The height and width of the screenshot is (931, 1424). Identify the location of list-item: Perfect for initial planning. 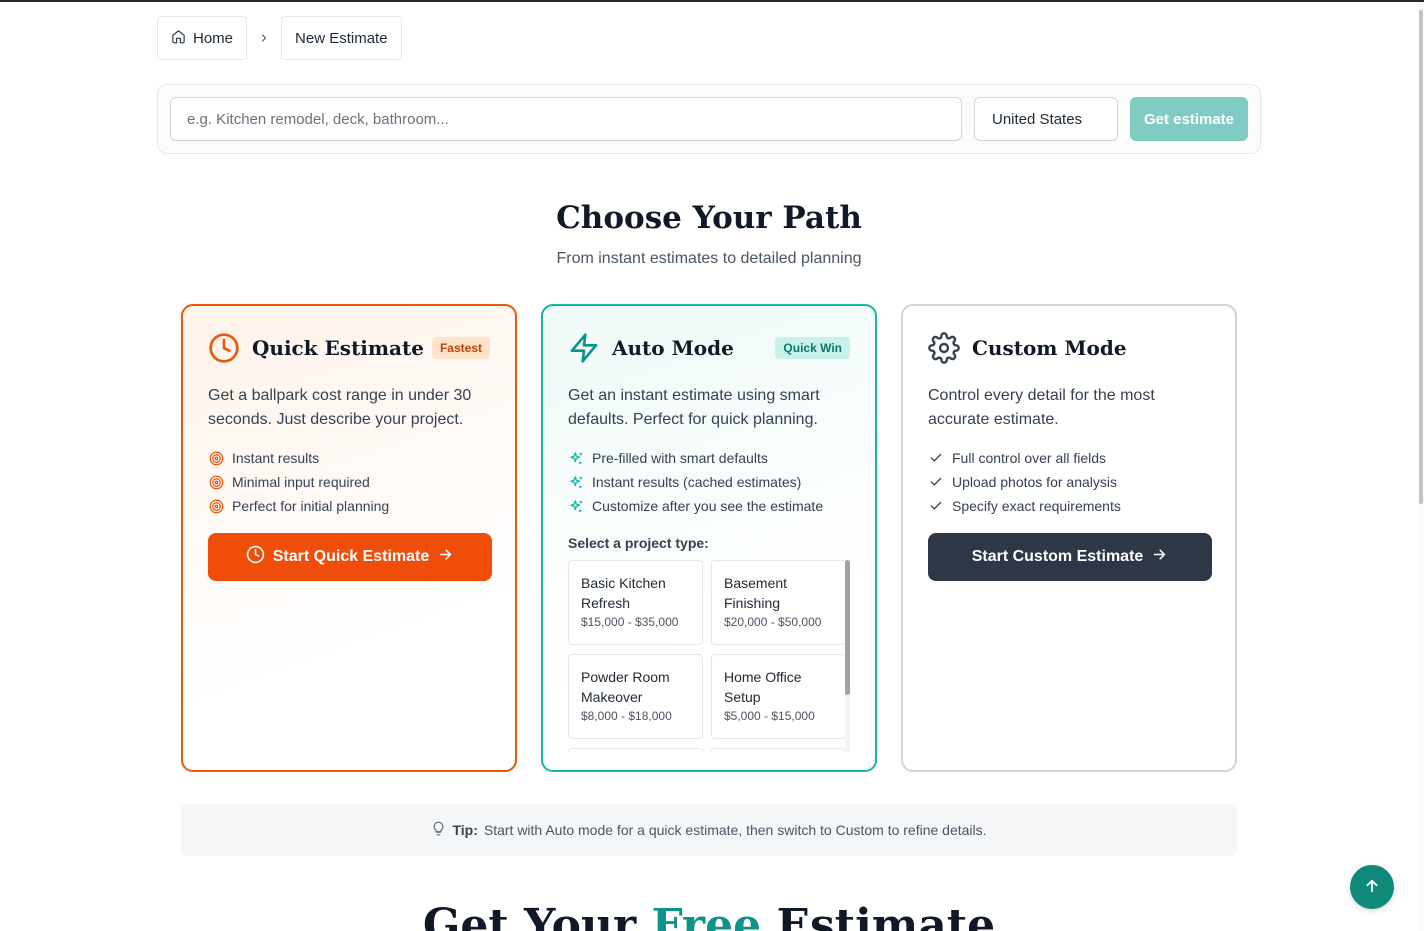
(349, 506).